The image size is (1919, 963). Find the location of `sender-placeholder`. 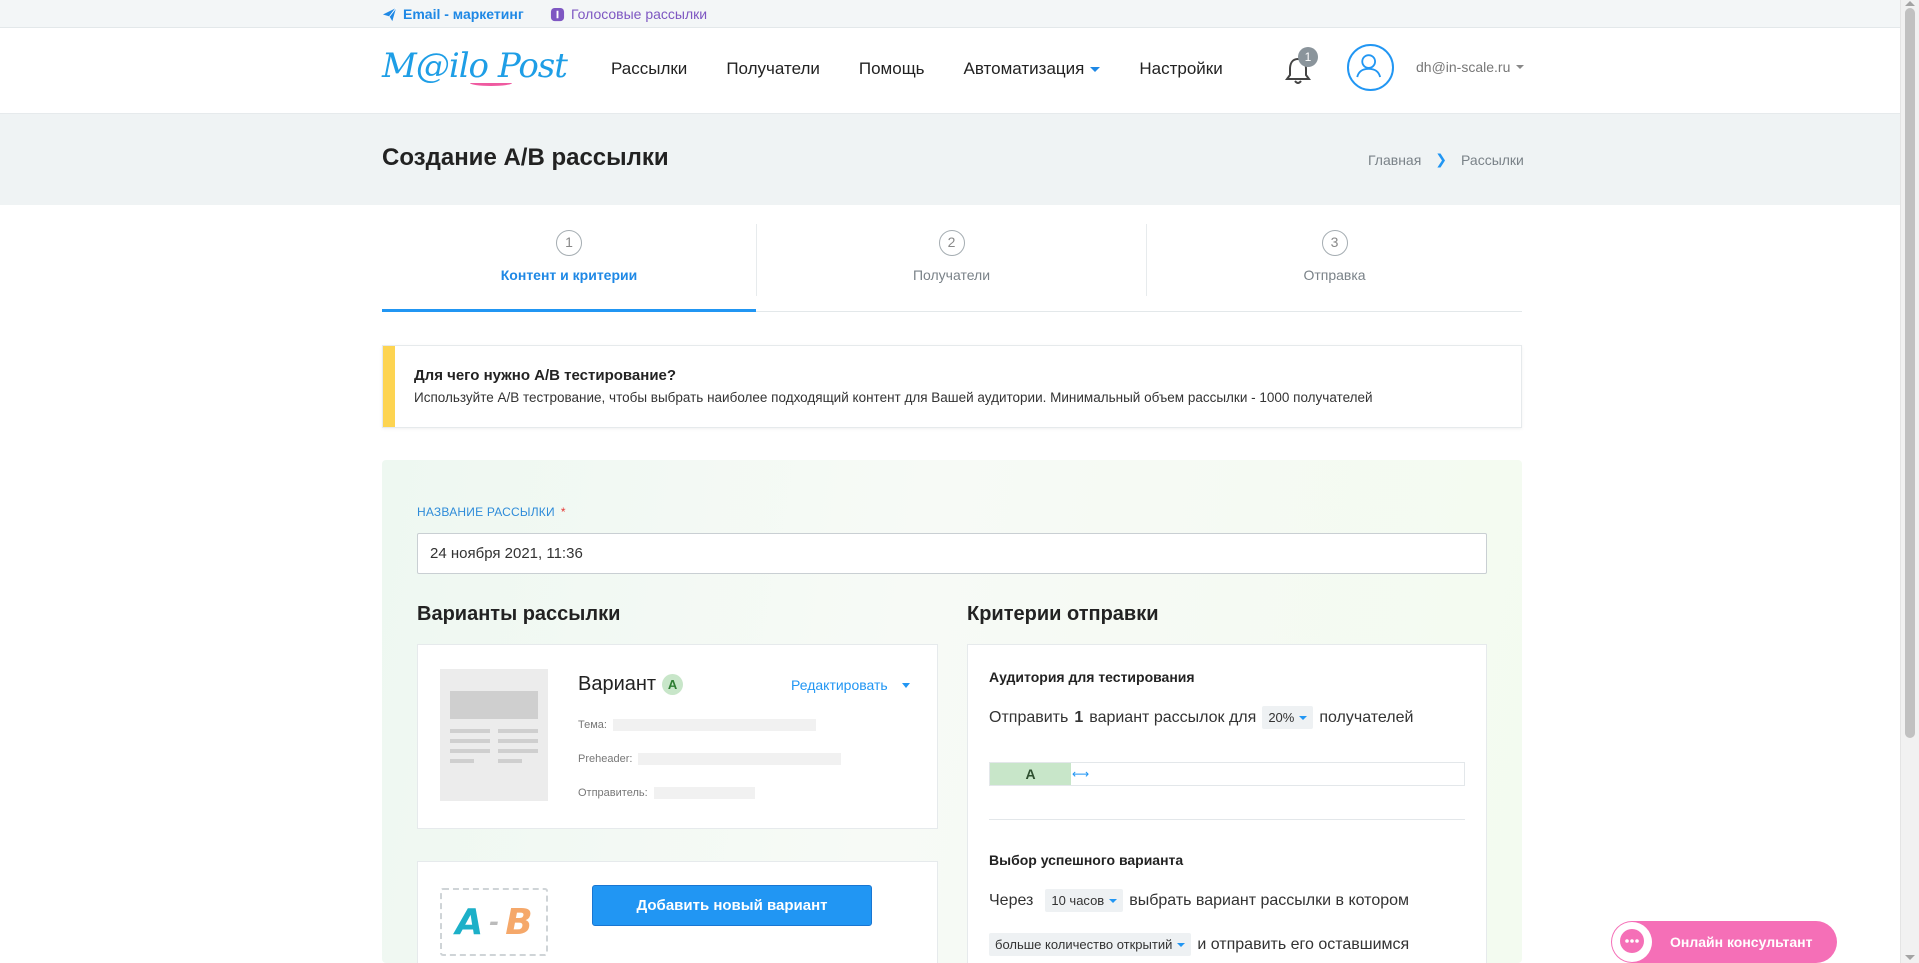

sender-placeholder is located at coordinates (704, 793).